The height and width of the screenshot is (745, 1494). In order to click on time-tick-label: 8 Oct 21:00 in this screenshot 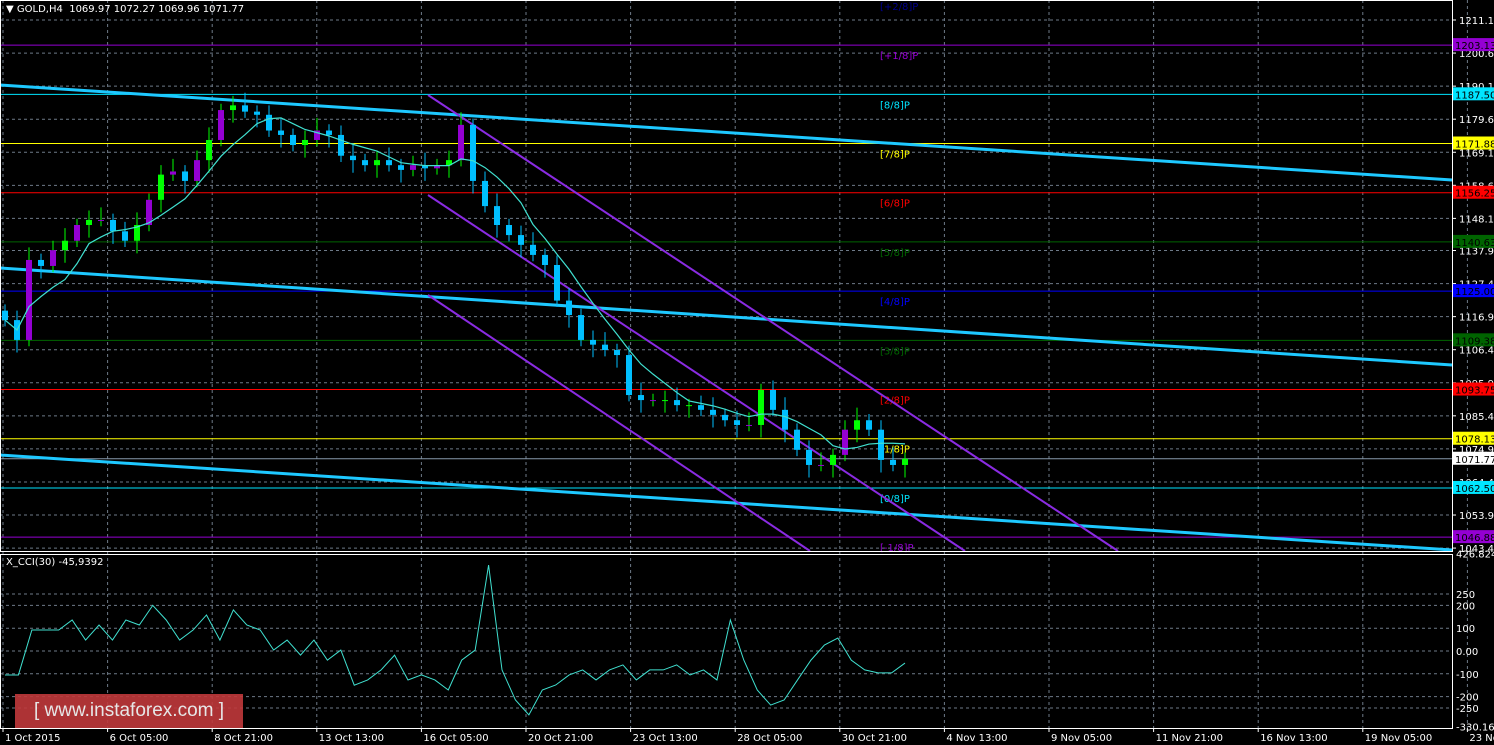, I will do `click(243, 738)`.